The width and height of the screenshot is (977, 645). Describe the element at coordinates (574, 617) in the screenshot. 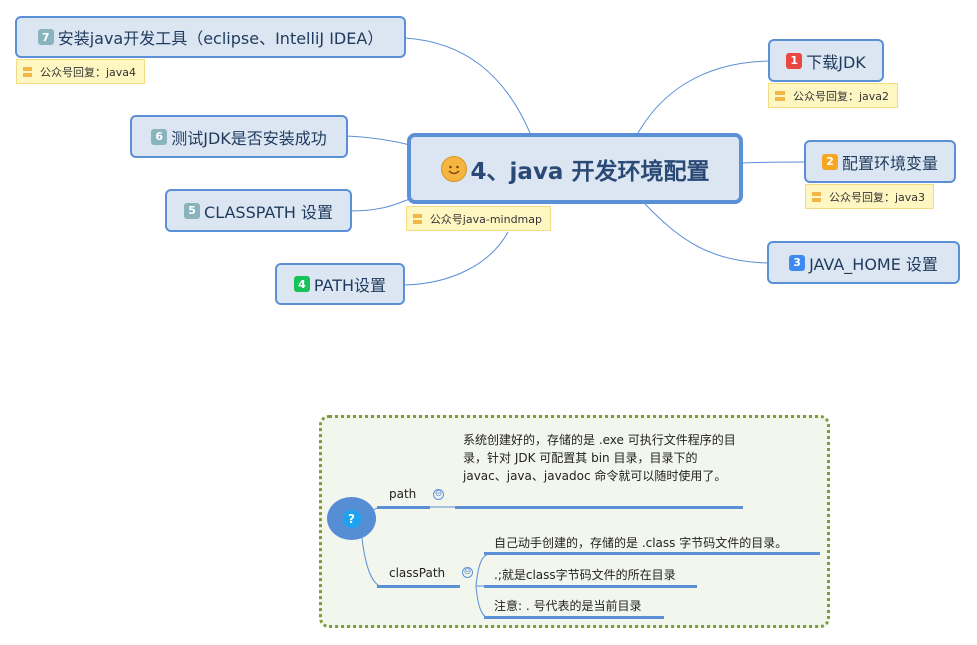

I see `classpath-desc-3-underline` at that location.